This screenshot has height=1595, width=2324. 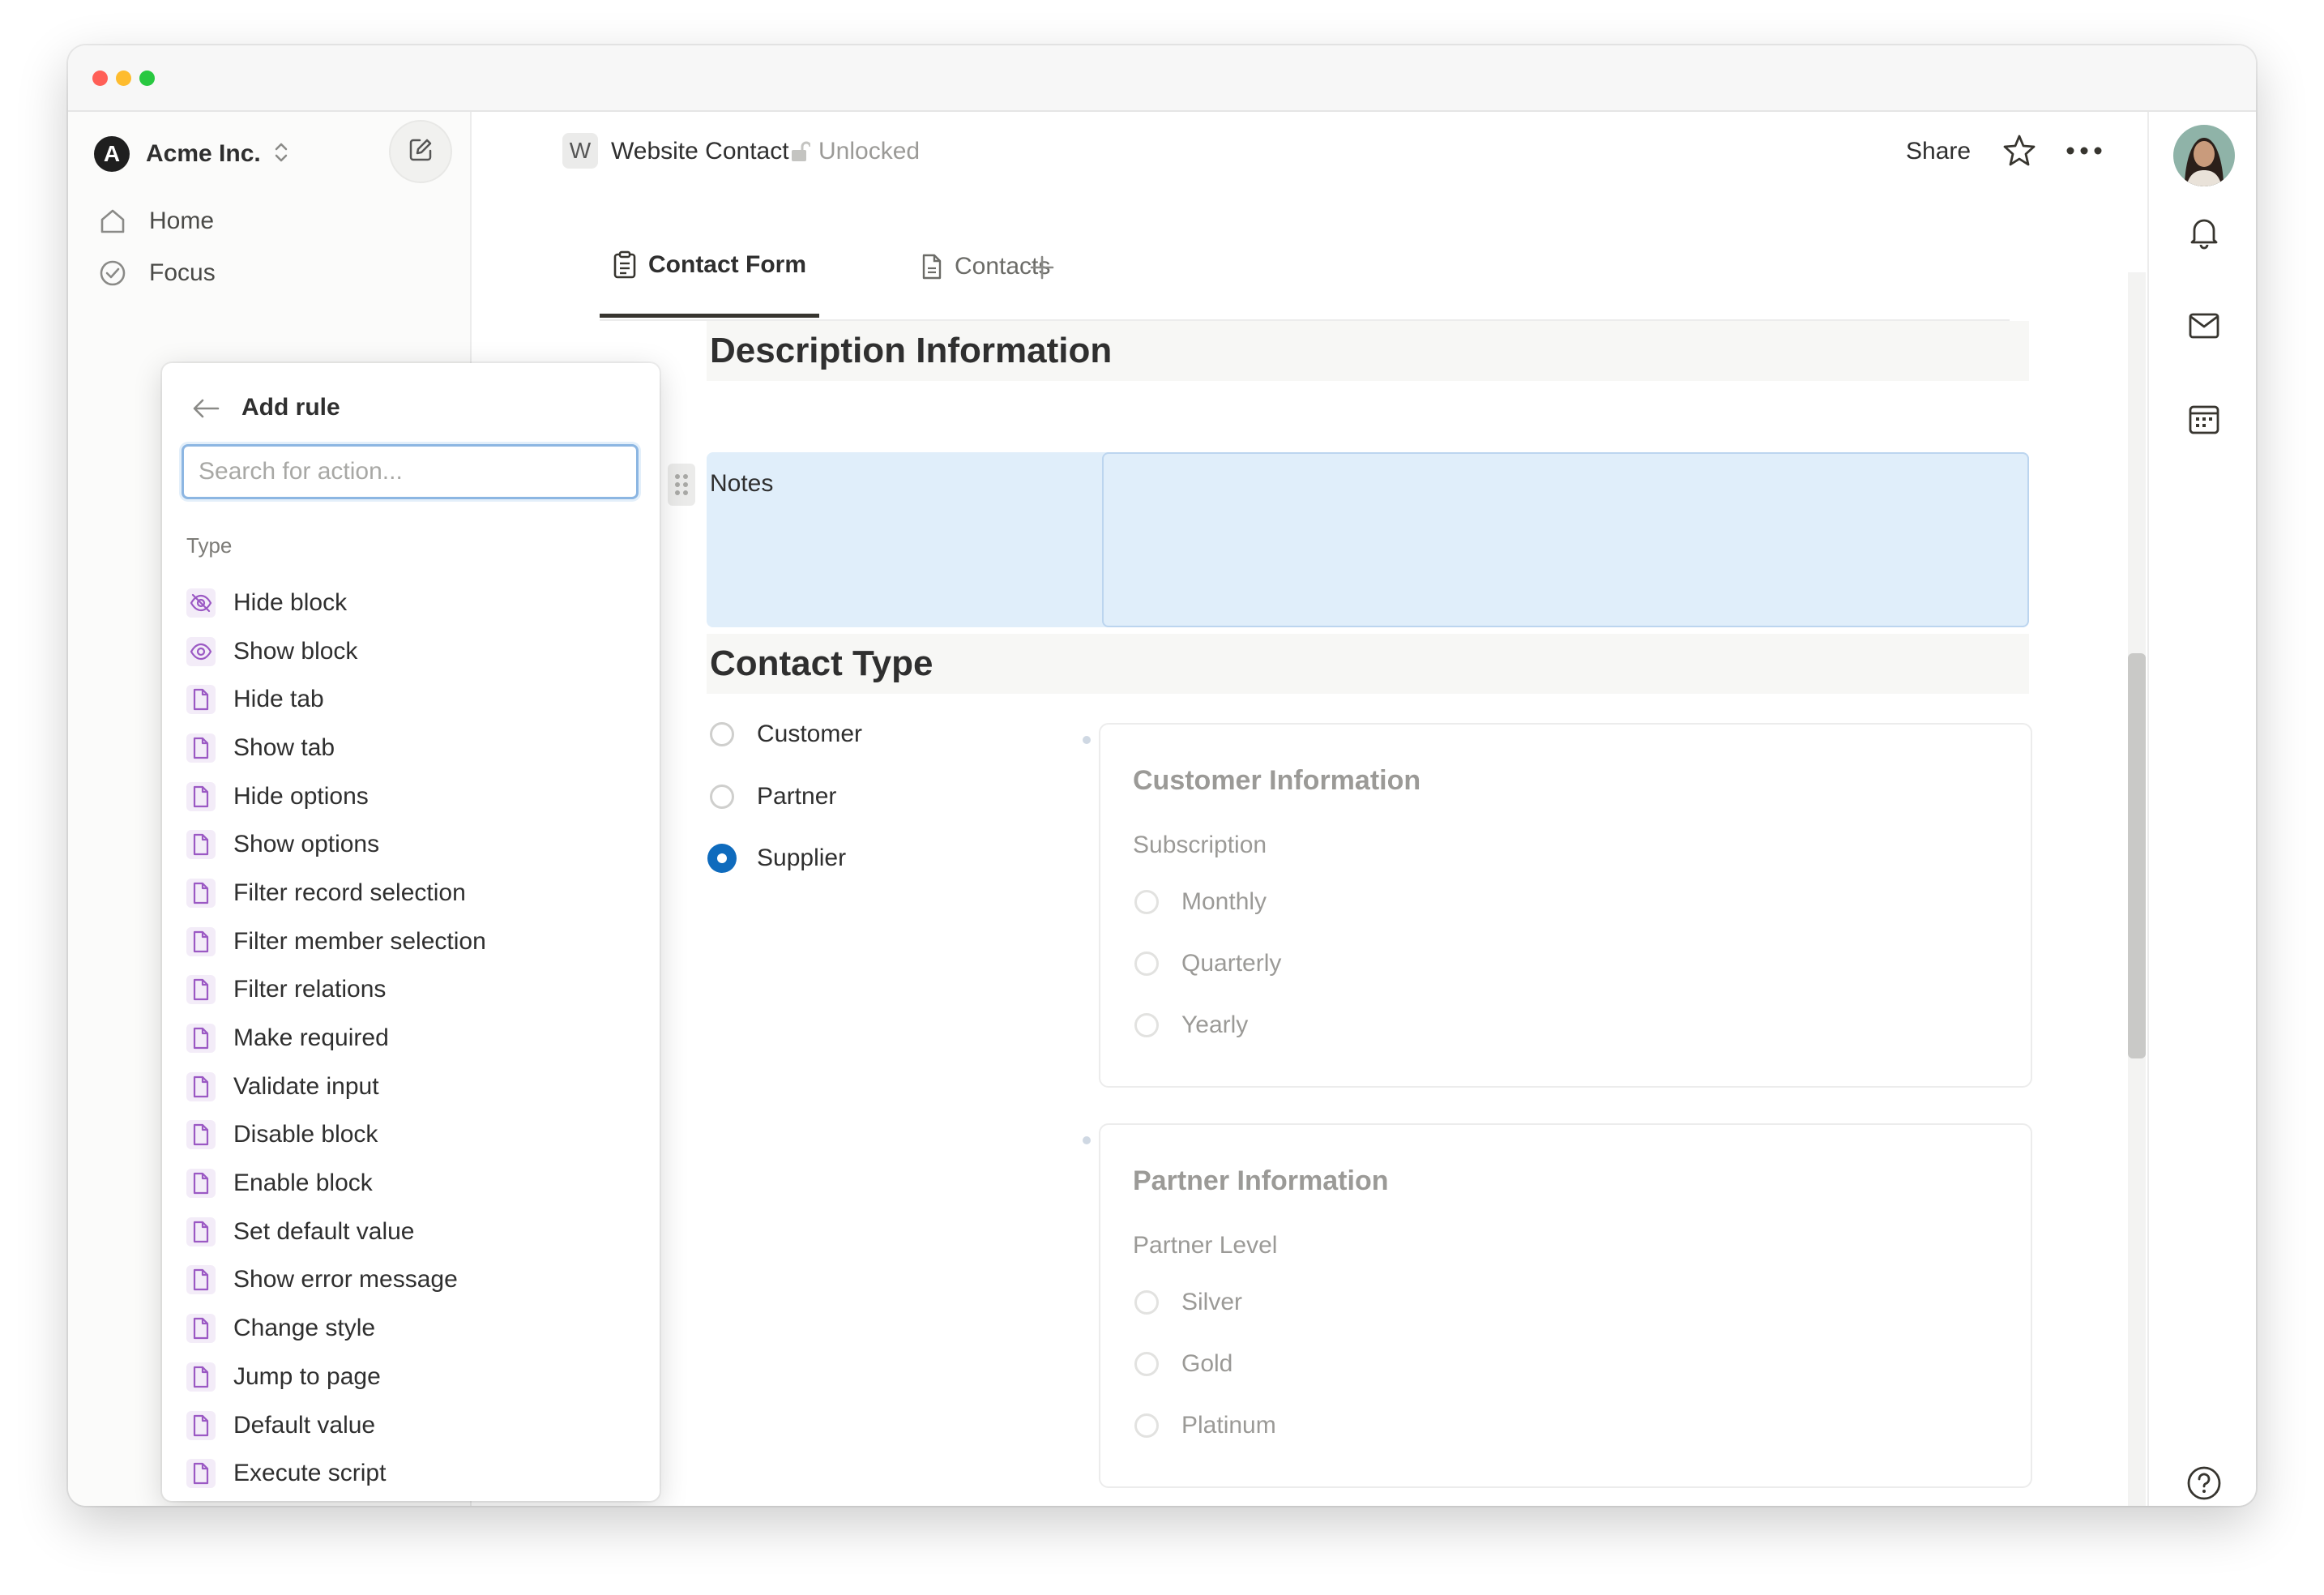 I want to click on page-icon-chip: W, so click(x=580, y=151).